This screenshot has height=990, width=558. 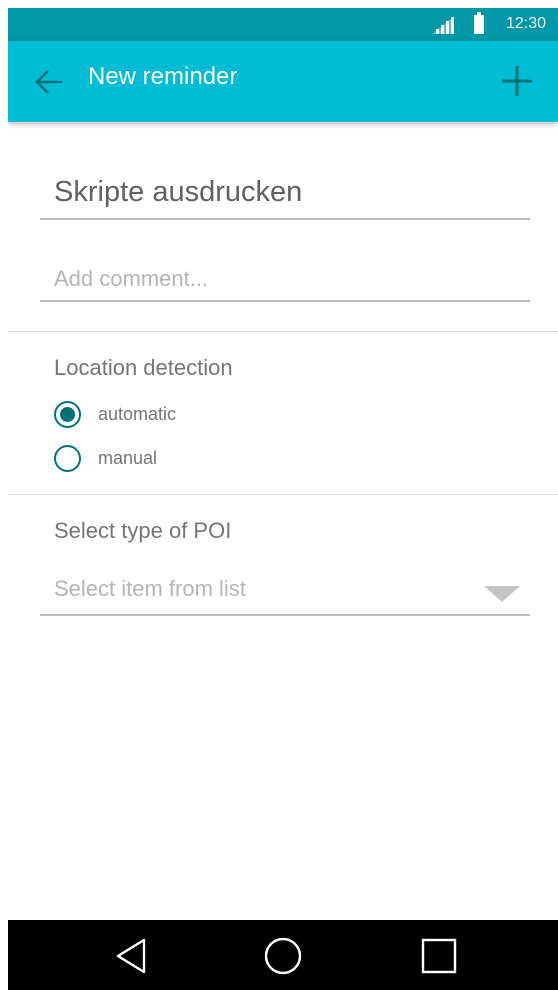 What do you see at coordinates (132, 956) in the screenshot?
I see `nav-back-icon` at bounding box center [132, 956].